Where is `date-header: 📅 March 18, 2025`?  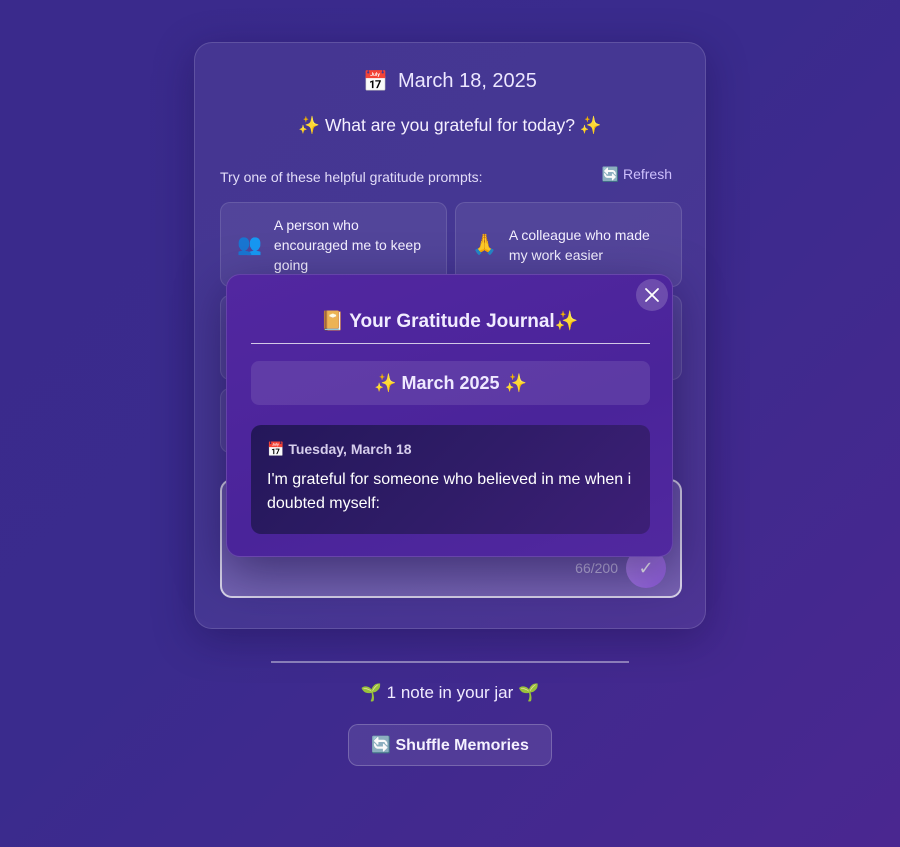 date-header: 📅 March 18, 2025 is located at coordinates (450, 81).